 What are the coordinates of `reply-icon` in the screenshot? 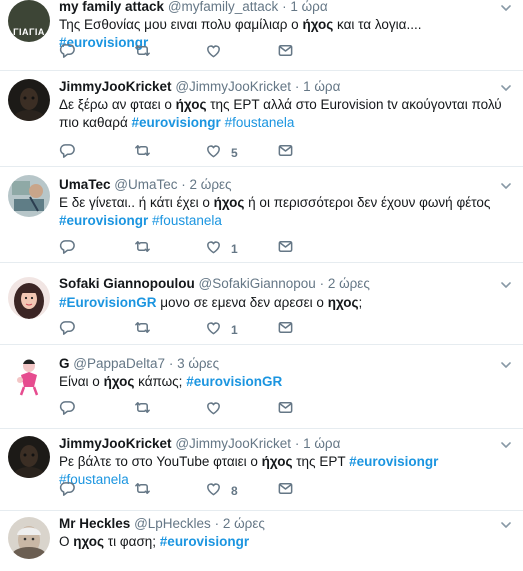 It's located at (67, 491).